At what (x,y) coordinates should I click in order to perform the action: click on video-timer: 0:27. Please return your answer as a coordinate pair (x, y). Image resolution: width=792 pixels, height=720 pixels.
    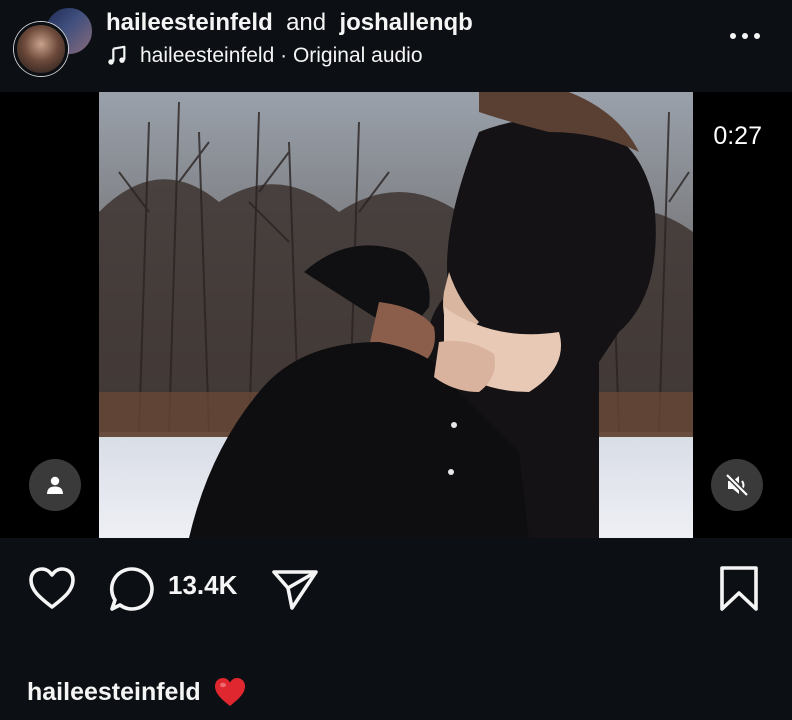
    Looking at the image, I should click on (737, 136).